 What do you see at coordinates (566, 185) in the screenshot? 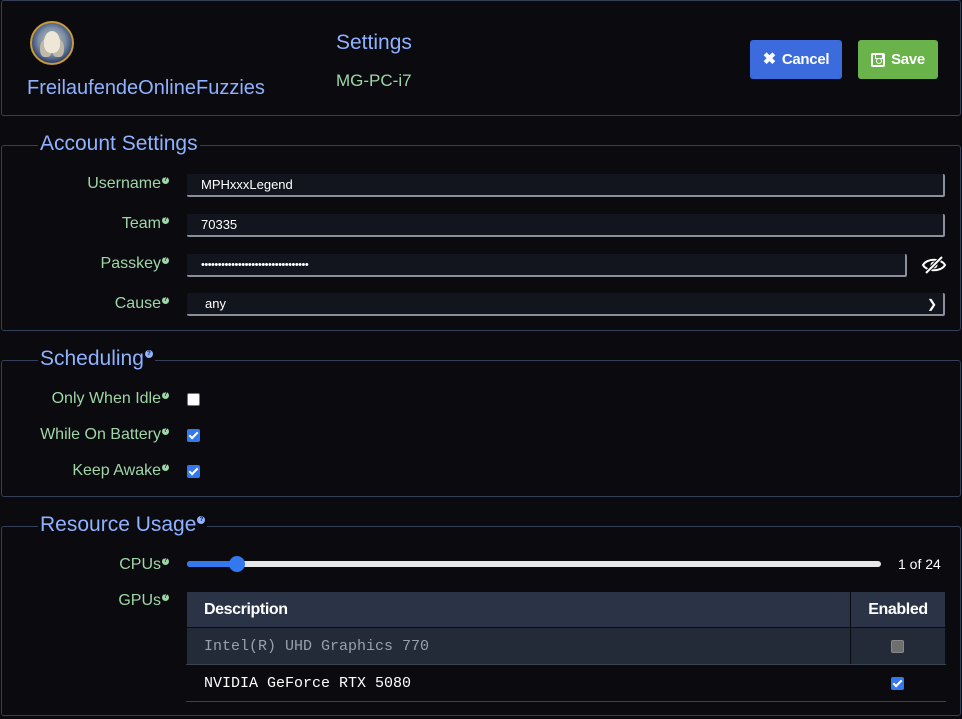
I see `username-input: MPHxxxLegend` at bounding box center [566, 185].